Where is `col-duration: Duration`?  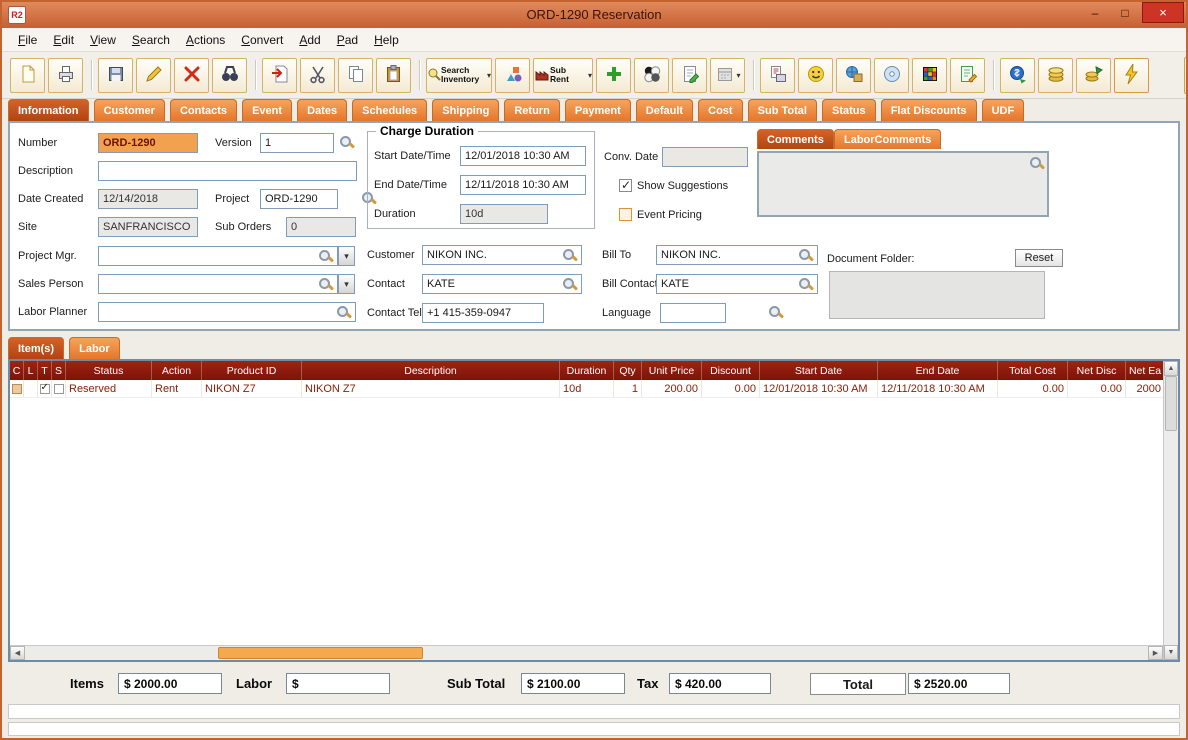
col-duration: Duration is located at coordinates (587, 370).